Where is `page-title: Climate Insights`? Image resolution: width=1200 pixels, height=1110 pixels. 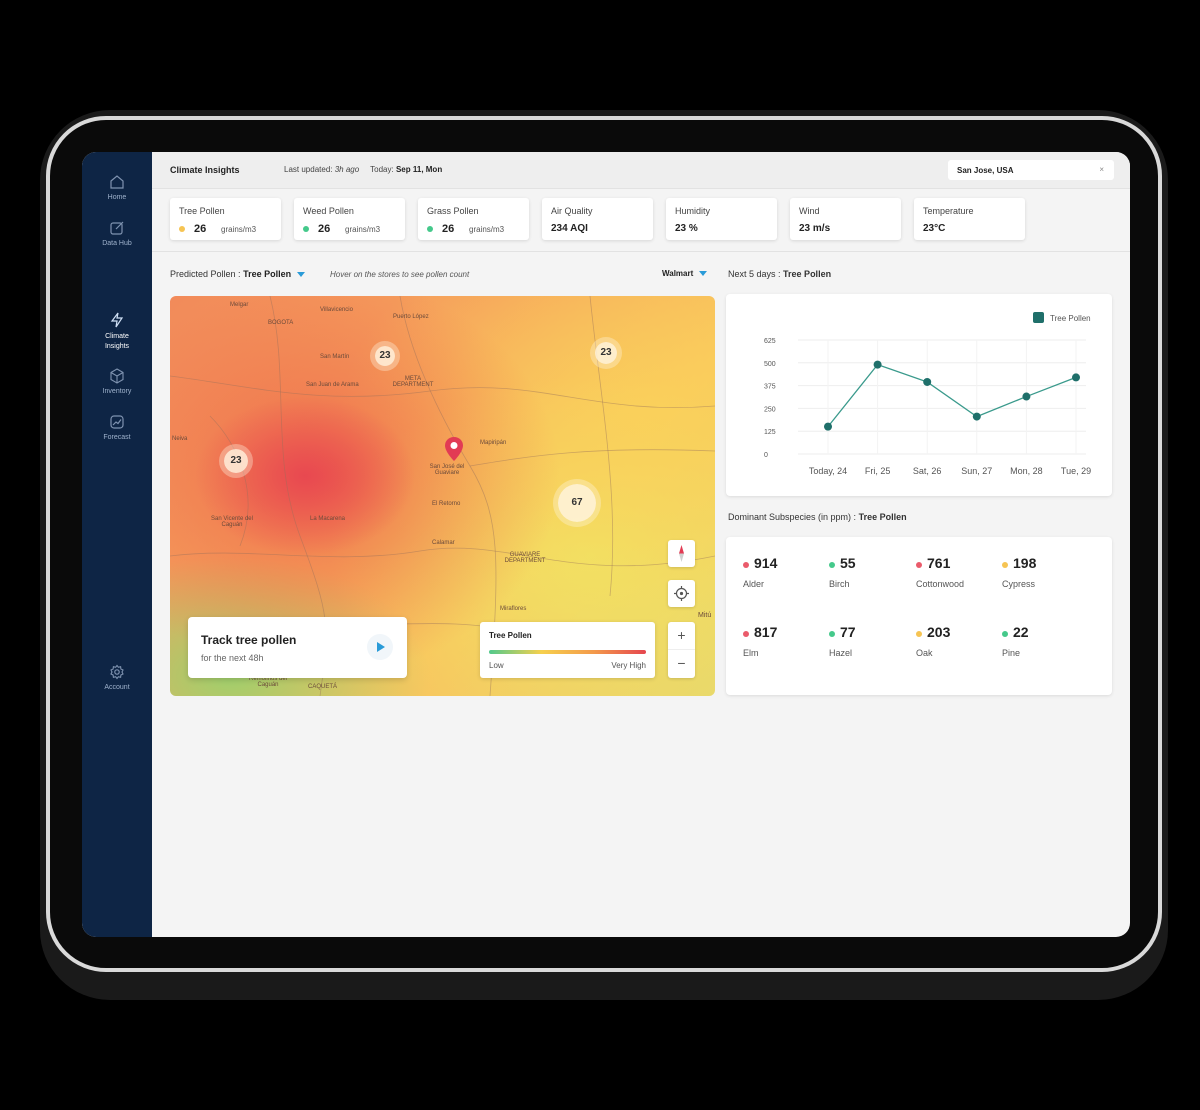 page-title: Climate Insights is located at coordinates (205, 170).